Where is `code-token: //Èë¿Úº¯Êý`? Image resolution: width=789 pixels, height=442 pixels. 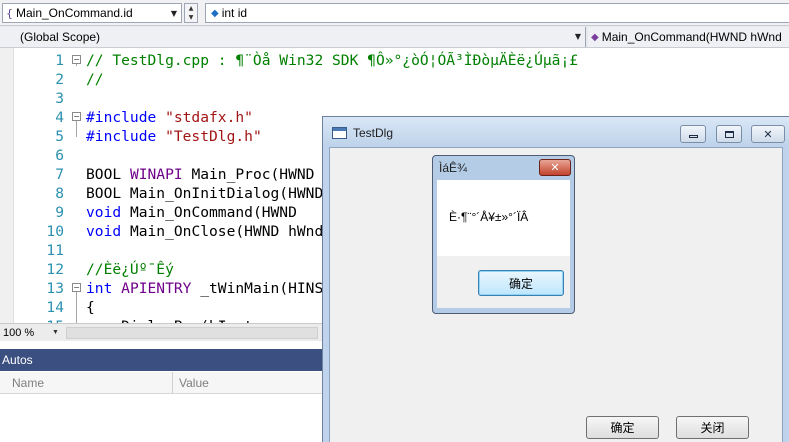
code-token: //Èë¿Úº¯Êý is located at coordinates (130, 269).